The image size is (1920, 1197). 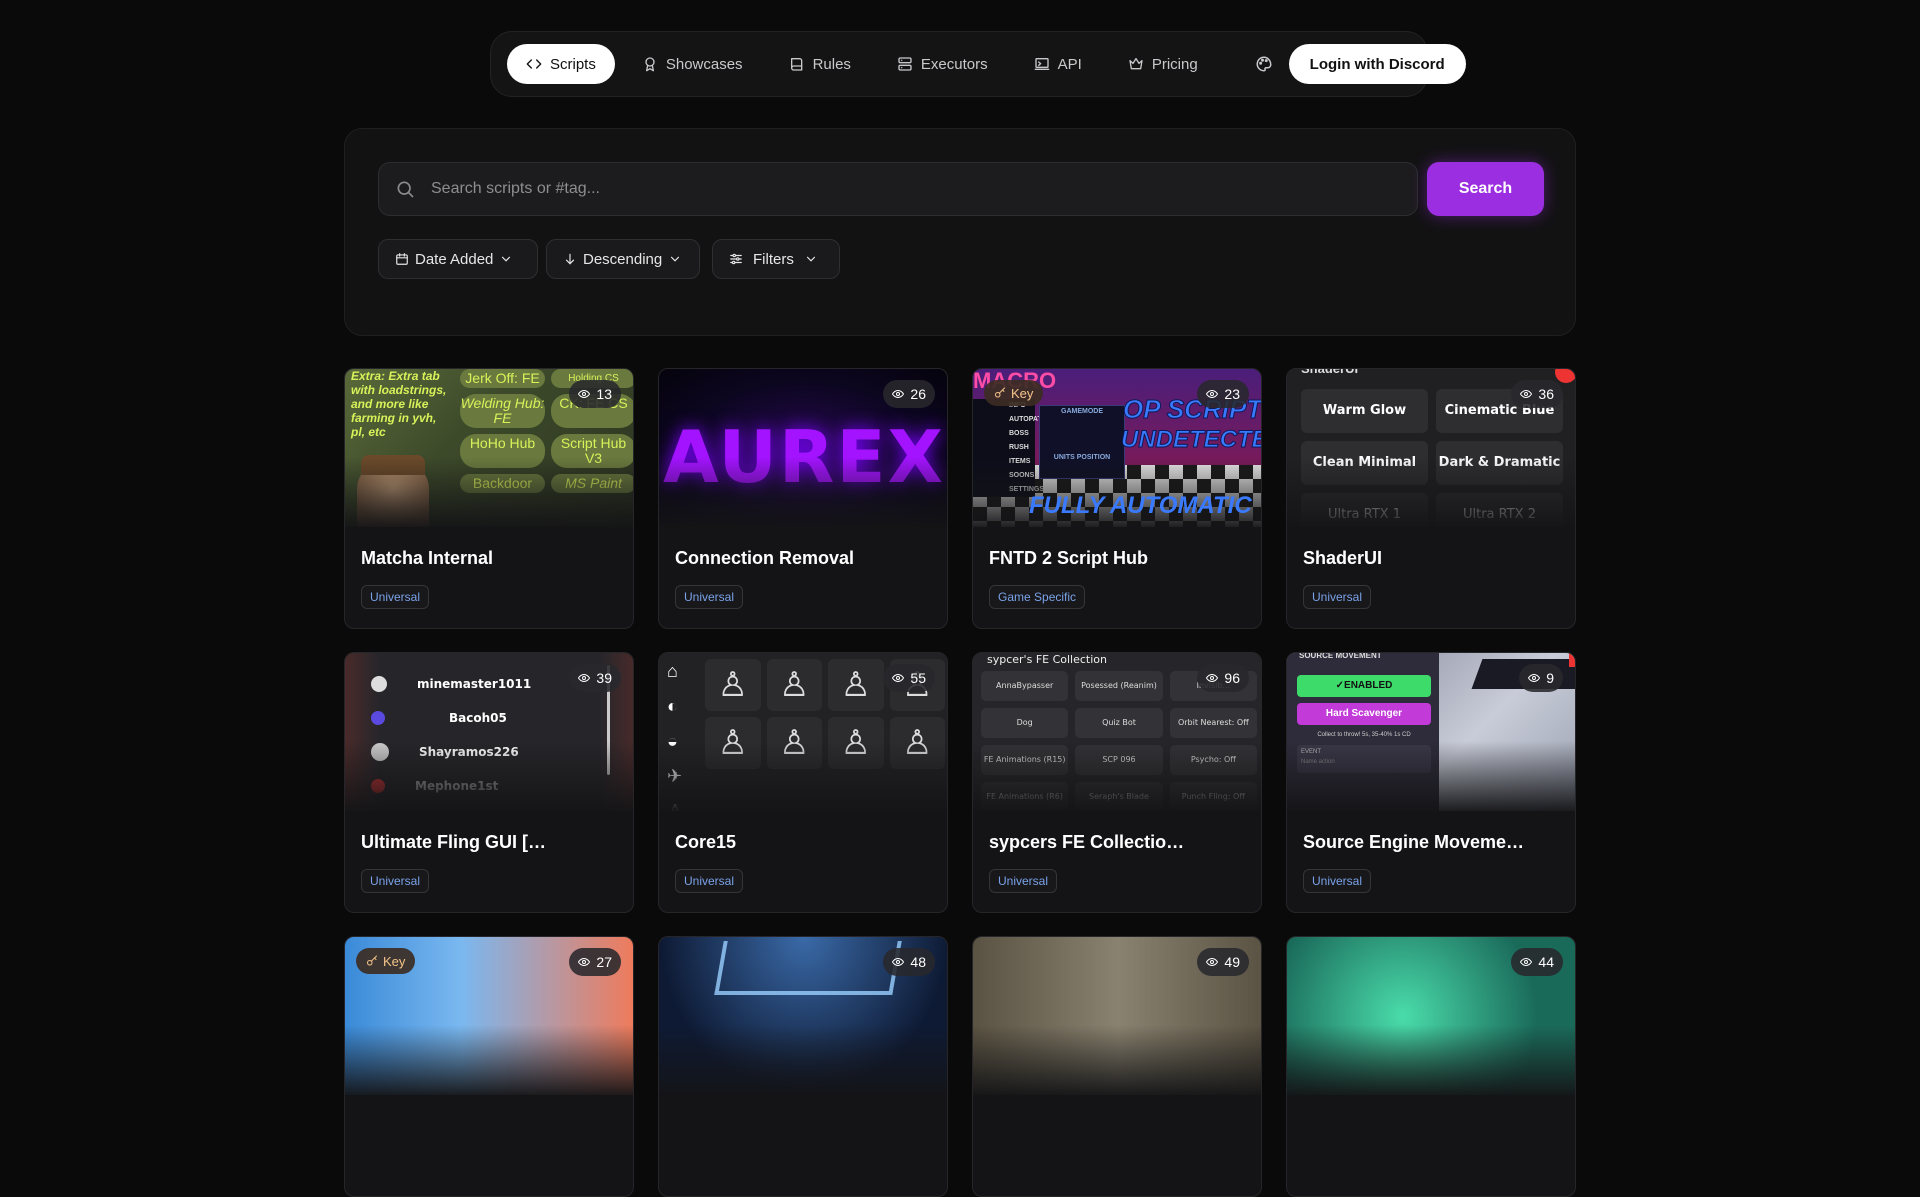 I want to click on view-count-badge: 39, so click(x=595, y=678).